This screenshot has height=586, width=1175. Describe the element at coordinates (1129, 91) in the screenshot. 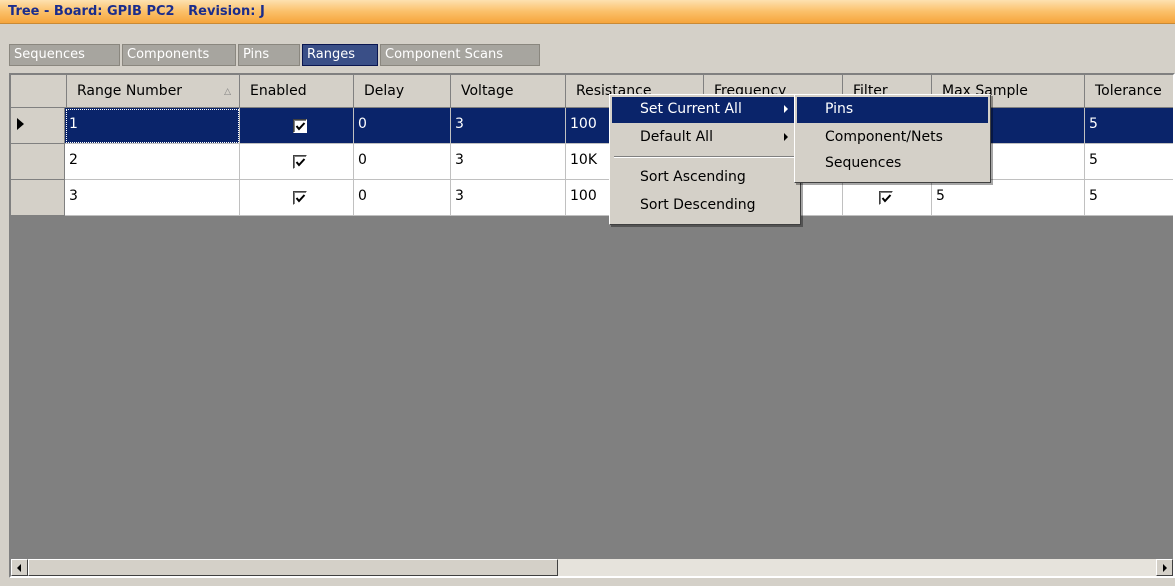

I see `column-header-tolerance: Tolerance` at that location.